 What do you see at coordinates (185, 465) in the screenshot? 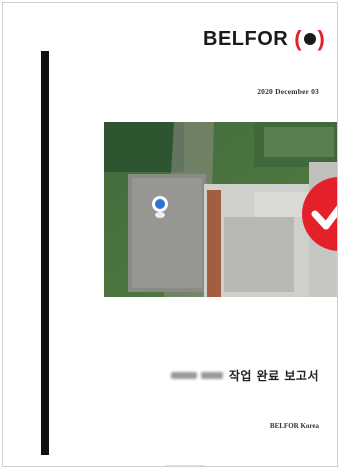
I see `bottom-divider` at bounding box center [185, 465].